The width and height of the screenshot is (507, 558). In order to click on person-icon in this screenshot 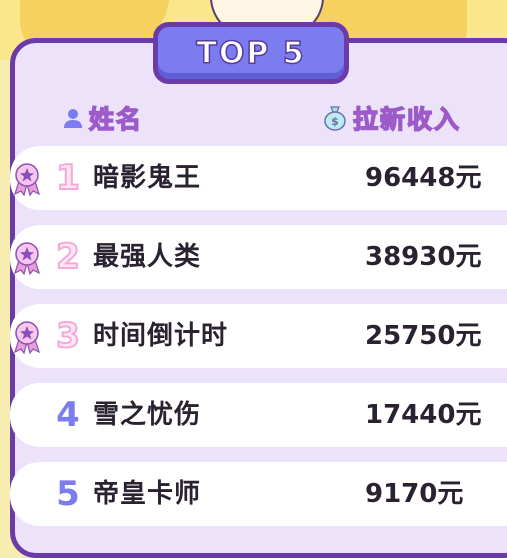, I will do `click(73, 118)`.